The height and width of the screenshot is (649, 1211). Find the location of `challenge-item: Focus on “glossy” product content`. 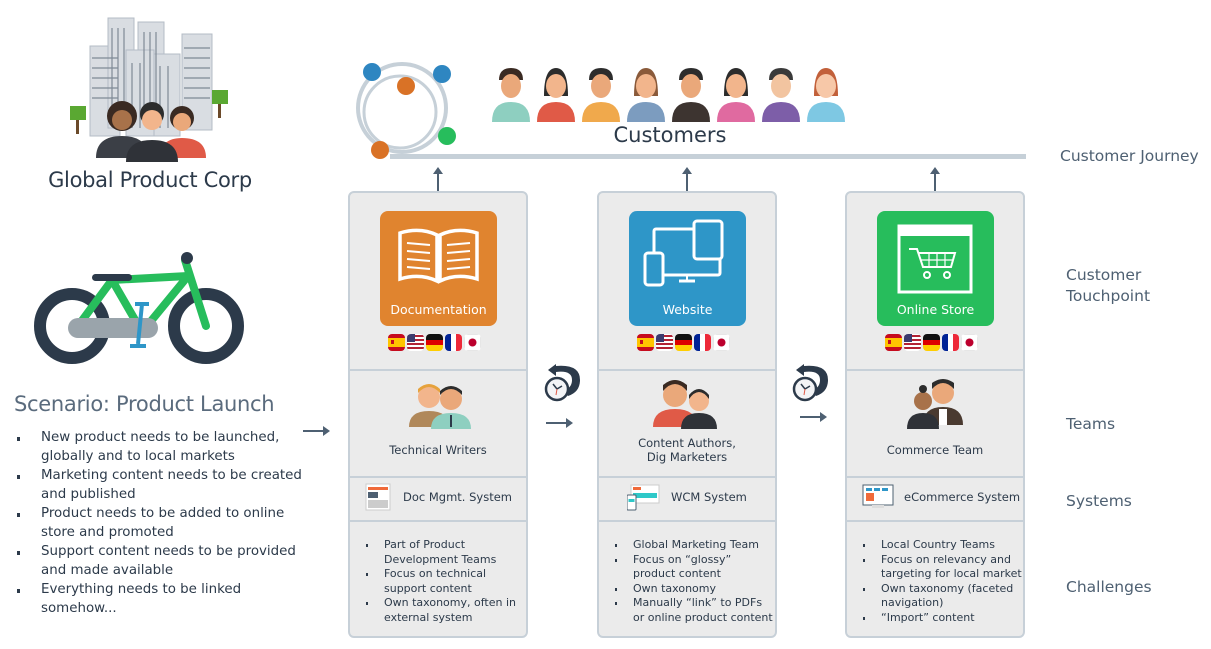

challenge-item: Focus on “glossy” product content is located at coordinates (694, 567).